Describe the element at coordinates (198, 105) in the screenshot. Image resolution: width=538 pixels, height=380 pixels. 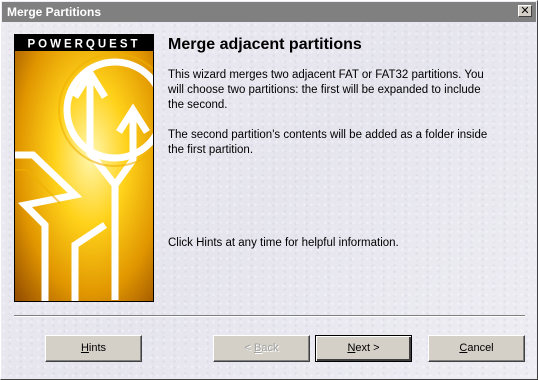
I see `description-line-3: the second.` at that location.